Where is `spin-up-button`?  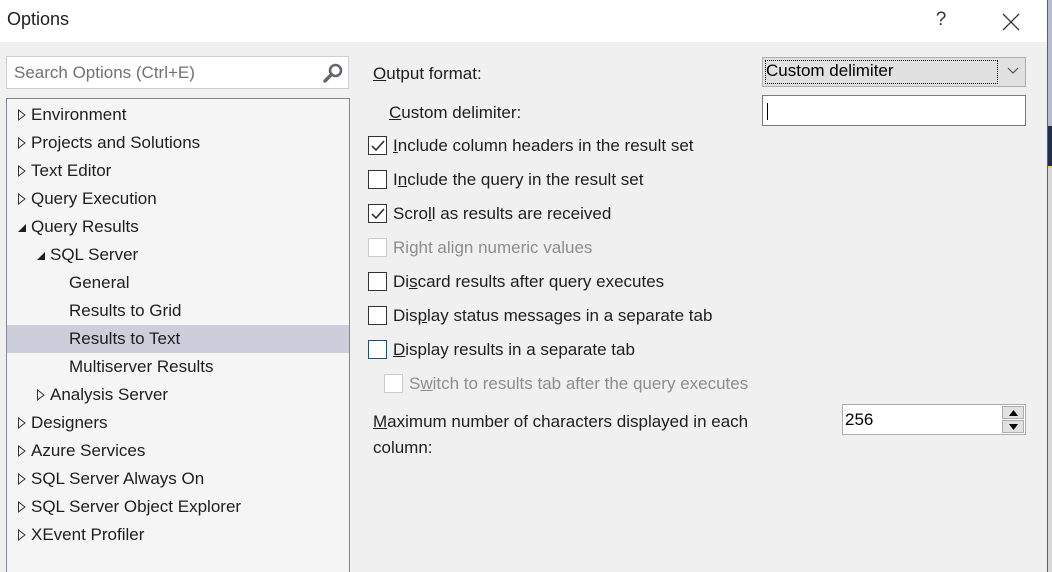
spin-up-button is located at coordinates (1013, 412).